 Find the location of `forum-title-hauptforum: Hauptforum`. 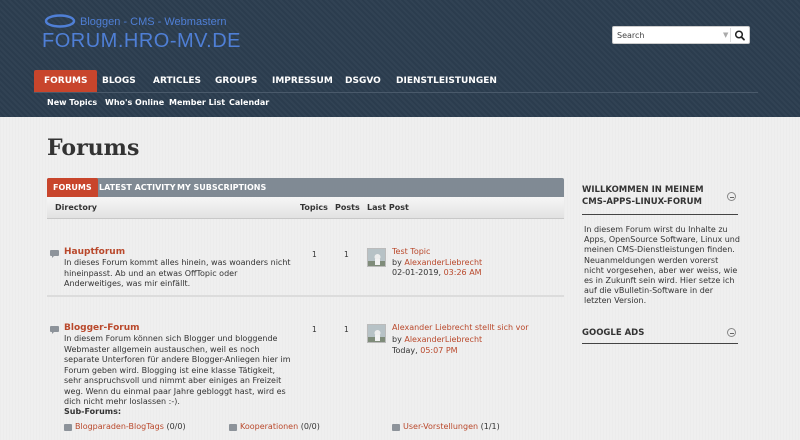

forum-title-hauptforum: Hauptforum is located at coordinates (94, 252).